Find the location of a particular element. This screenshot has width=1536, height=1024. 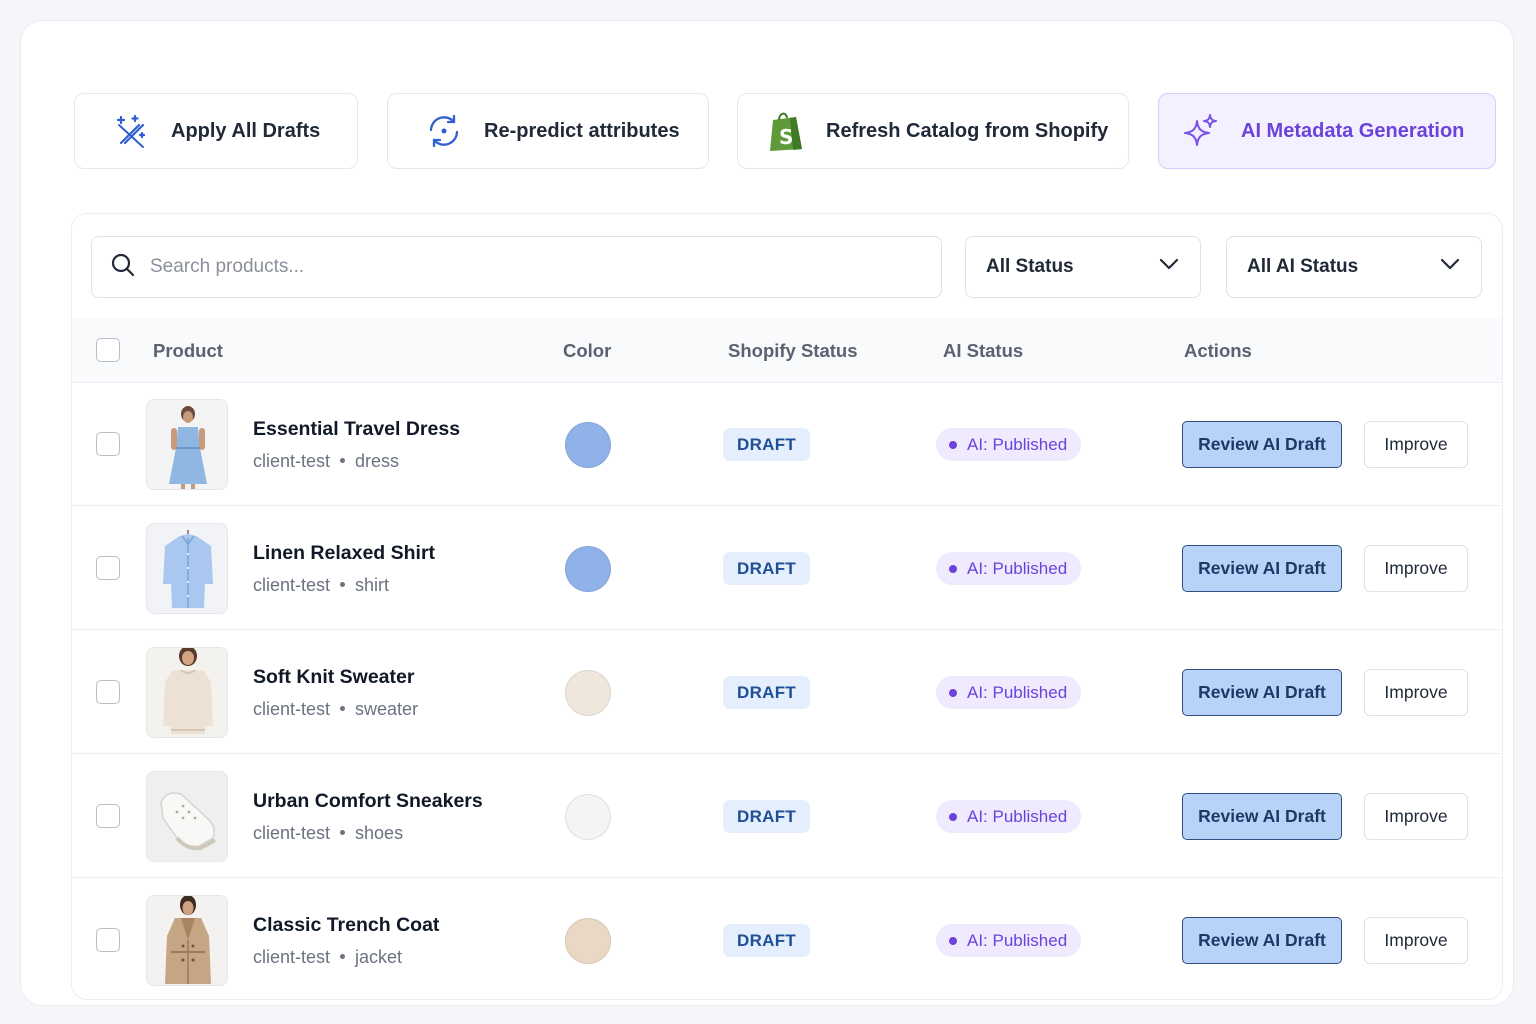

ai-metadata-generation-button: AI Metadata Generation is located at coordinates (1327, 131).